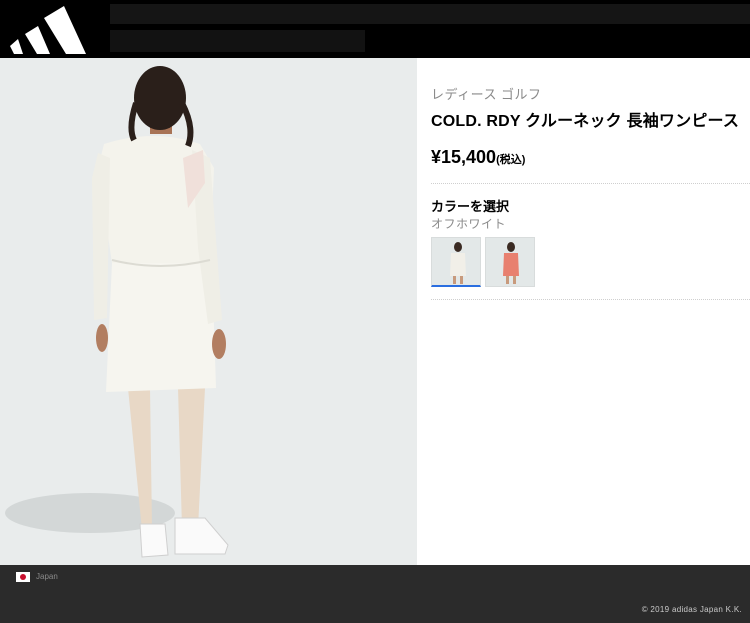 The image size is (750, 623). What do you see at coordinates (375, 594) in the screenshot?
I see `site-footer: Japan © 2019 adidas Japan K.K.` at bounding box center [375, 594].